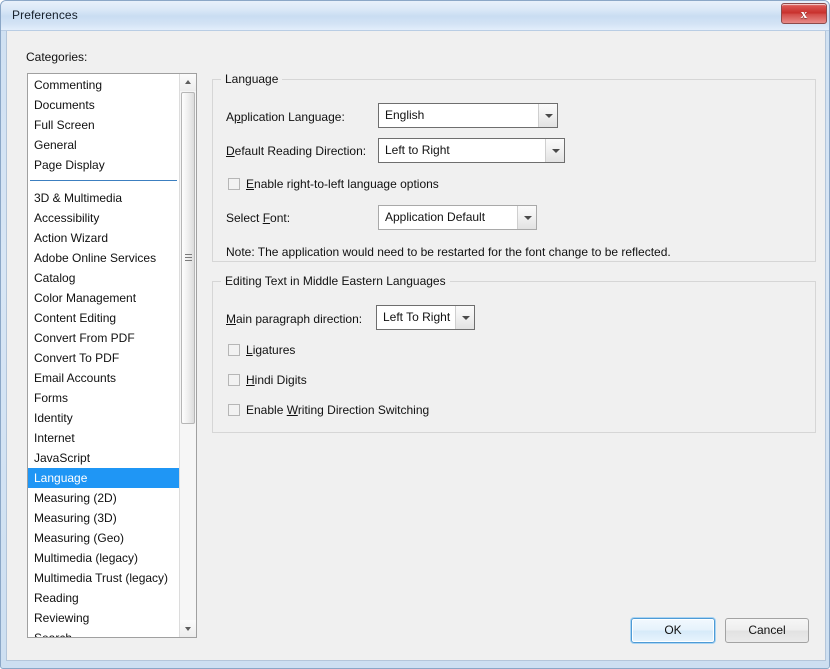 Image resolution: width=830 pixels, height=669 pixels. Describe the element at coordinates (104, 438) in the screenshot. I see `sidebar-item-internet: Internet` at that location.